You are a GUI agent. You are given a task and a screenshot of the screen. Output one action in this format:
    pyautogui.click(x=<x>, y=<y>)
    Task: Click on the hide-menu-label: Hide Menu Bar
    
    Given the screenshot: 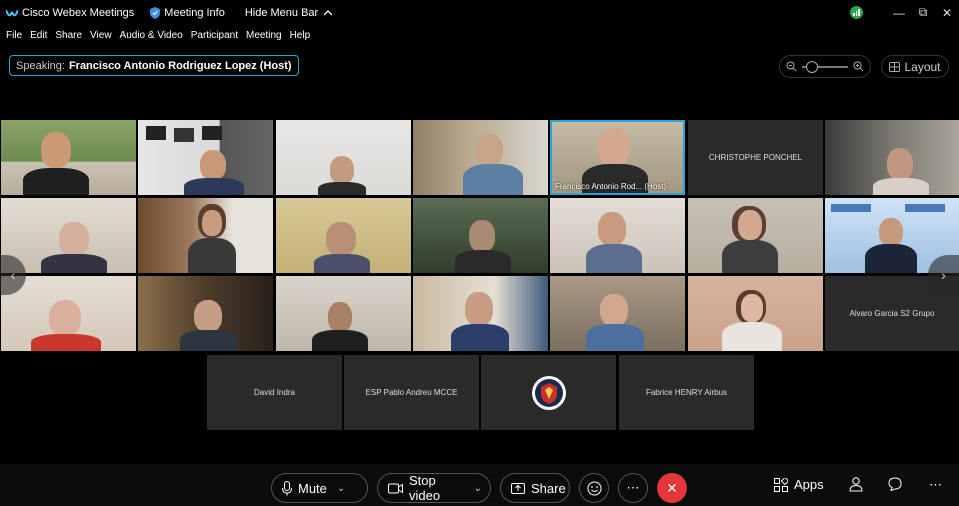 What is the action you would take?
    pyautogui.click(x=281, y=12)
    